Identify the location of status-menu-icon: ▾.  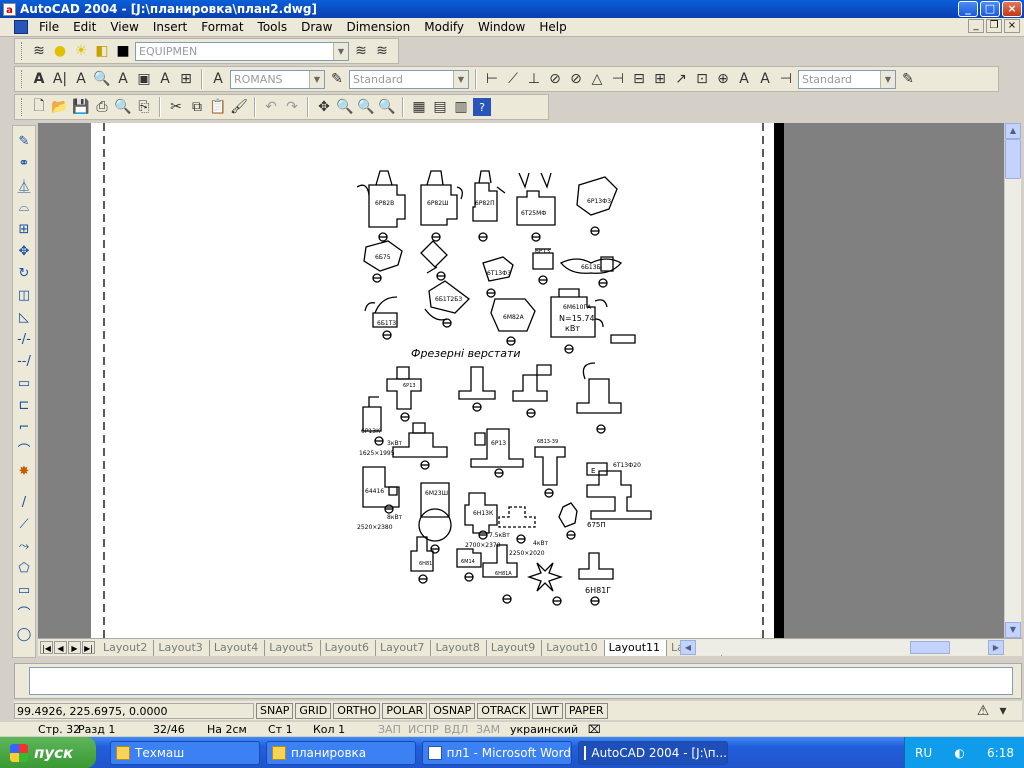
(1003, 711).